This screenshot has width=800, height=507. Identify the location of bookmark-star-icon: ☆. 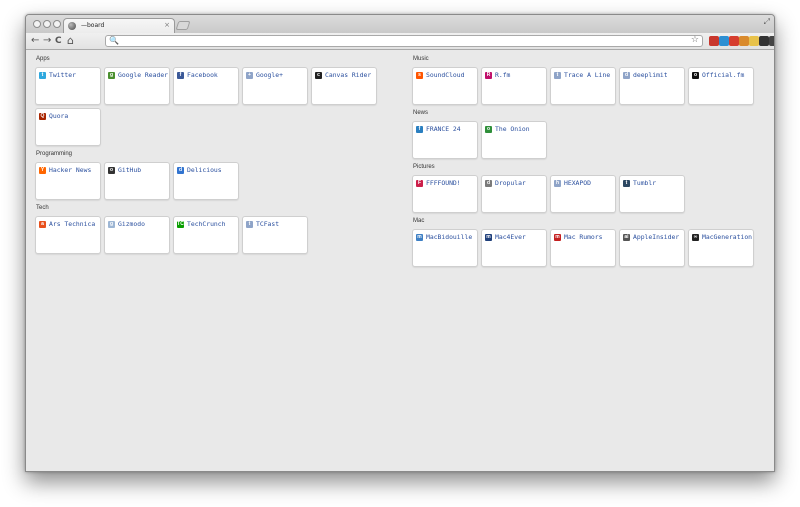
(695, 40).